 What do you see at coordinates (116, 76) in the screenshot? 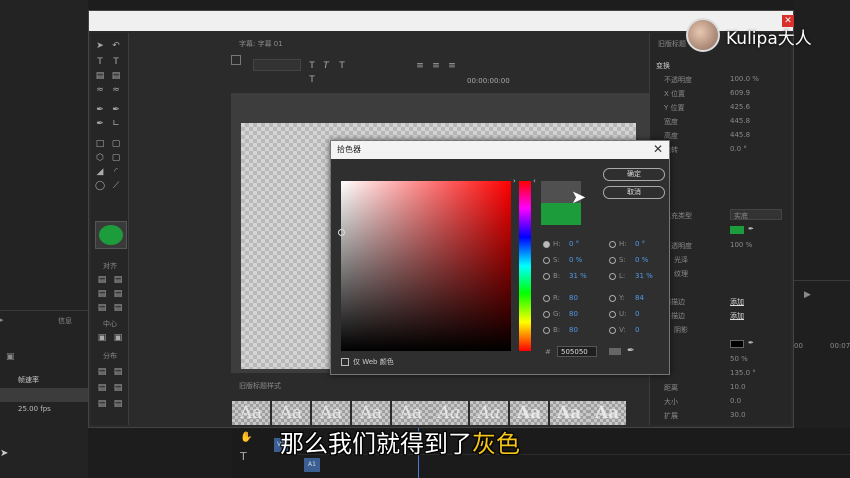
I see `vertical-area-type-icon: ▤` at bounding box center [116, 76].